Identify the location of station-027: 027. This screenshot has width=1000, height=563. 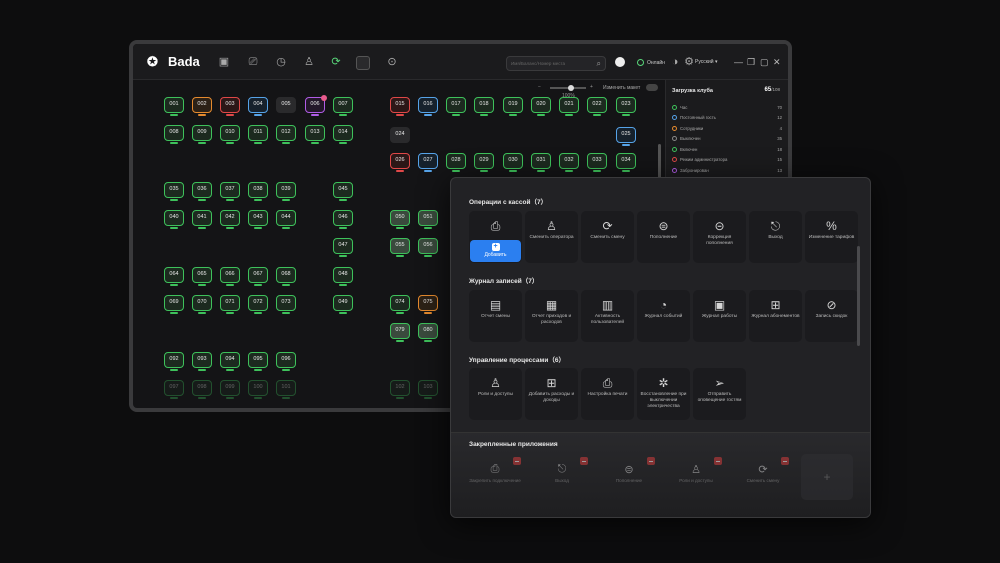
(428, 162).